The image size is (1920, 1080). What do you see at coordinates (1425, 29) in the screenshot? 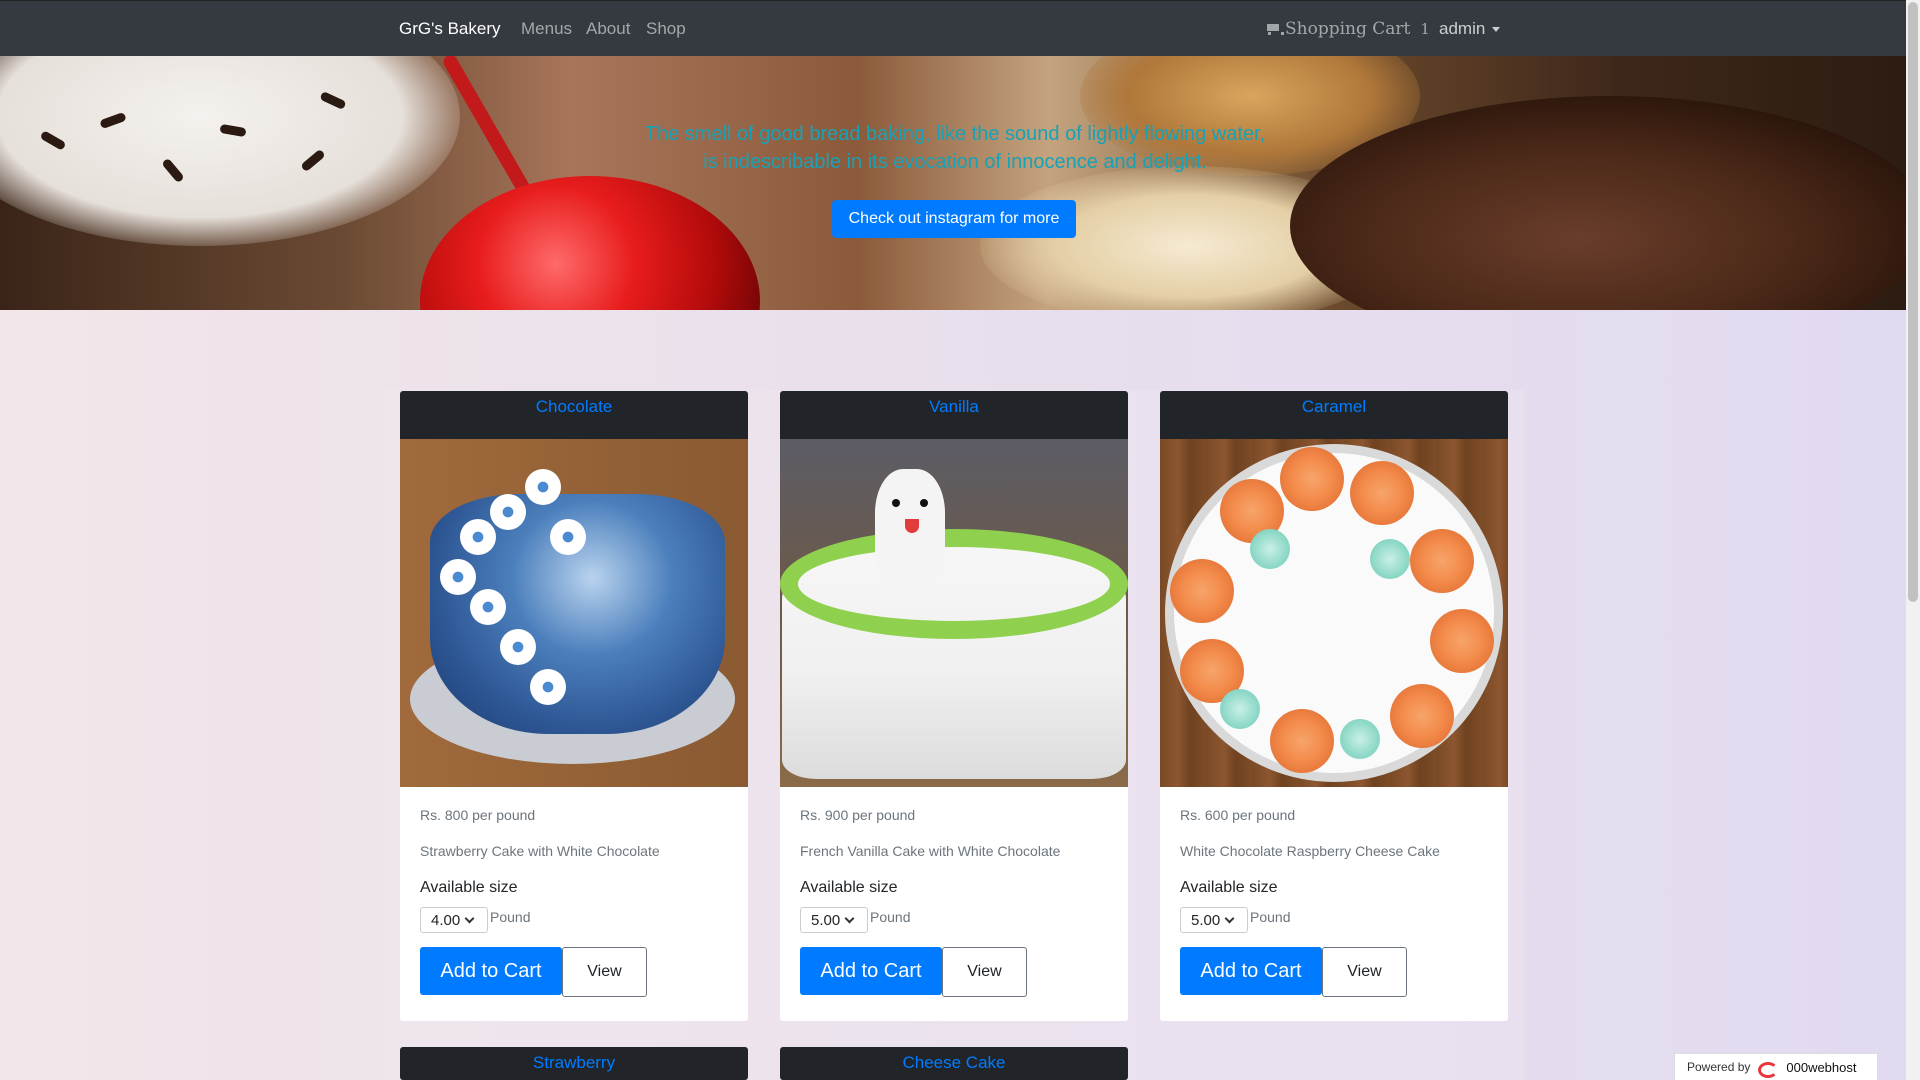
I see `cart-count: 1` at bounding box center [1425, 29].